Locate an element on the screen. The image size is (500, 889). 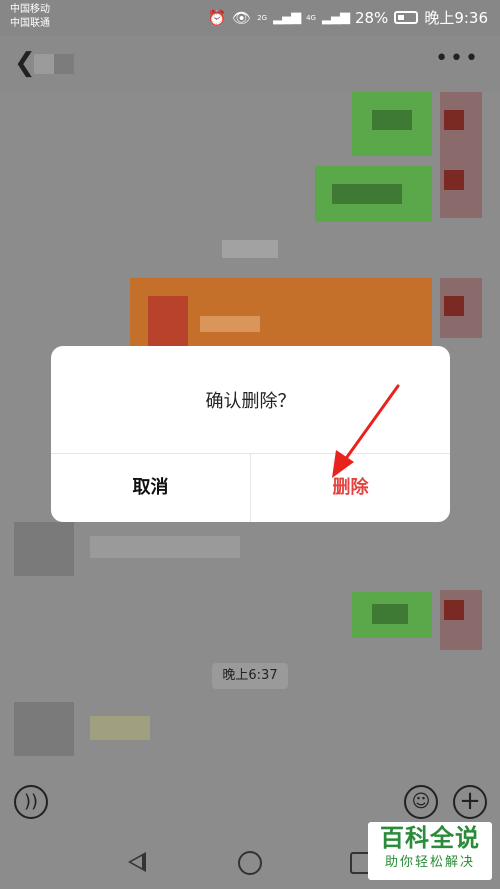
status-icons: ⏰ 👁 2G ▂▄▆ 4G ▂▄▆ 28% 晚上9:36 is located at coordinates (347, 17).